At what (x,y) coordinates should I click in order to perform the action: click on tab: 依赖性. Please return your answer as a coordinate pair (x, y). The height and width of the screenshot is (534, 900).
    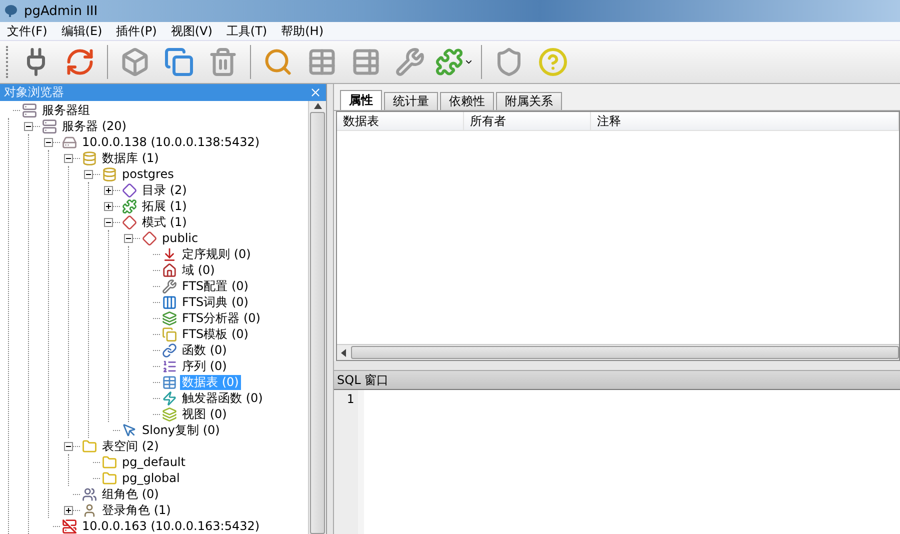
    Looking at the image, I should click on (467, 101).